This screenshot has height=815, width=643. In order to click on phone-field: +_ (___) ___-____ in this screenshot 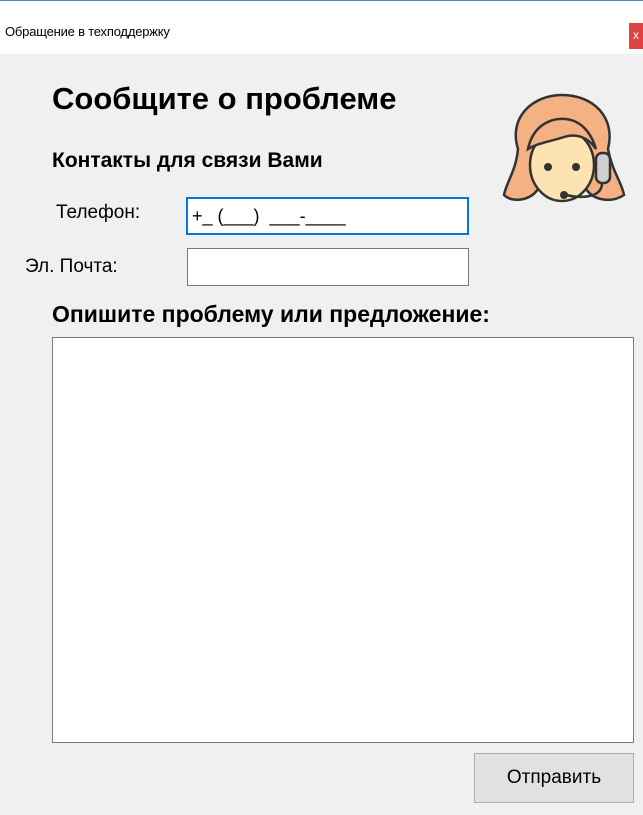, I will do `click(327, 216)`.